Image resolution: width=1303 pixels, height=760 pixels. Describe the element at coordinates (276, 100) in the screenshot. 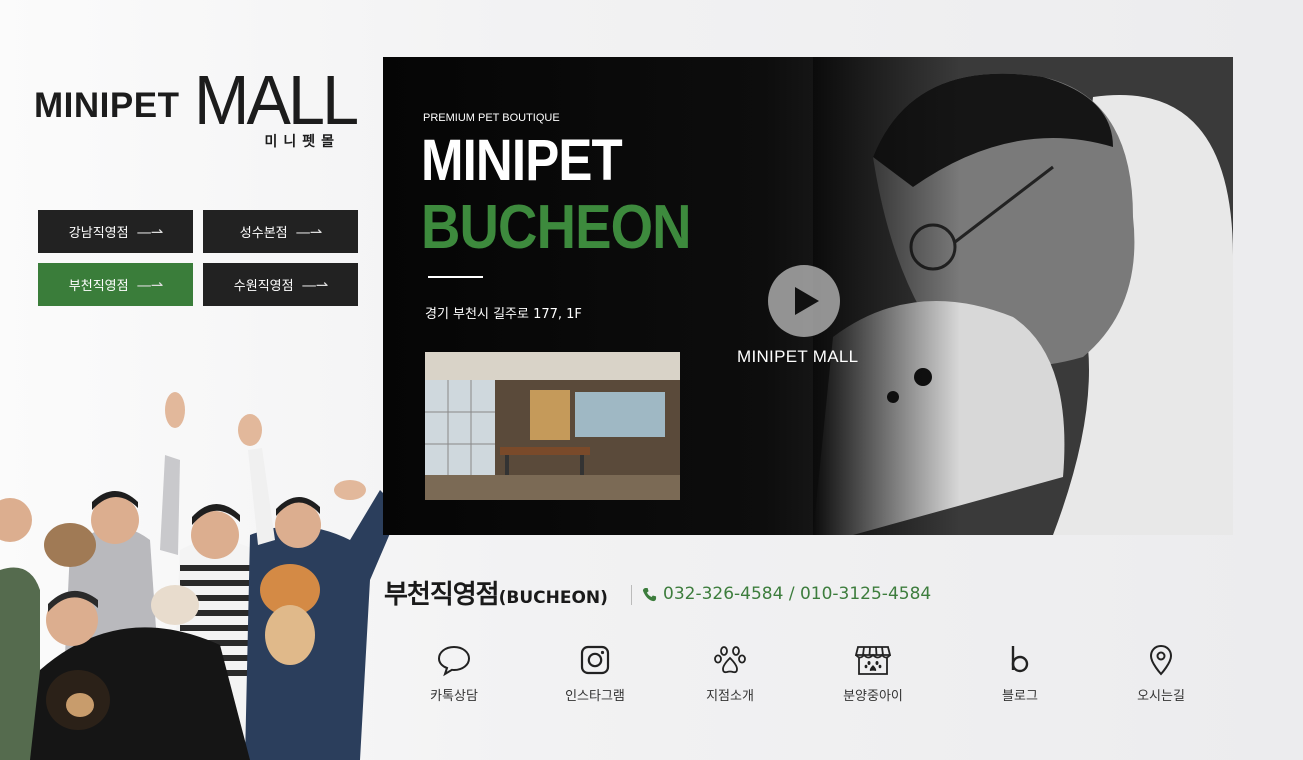

I see `logo-secondary: MALL` at that location.